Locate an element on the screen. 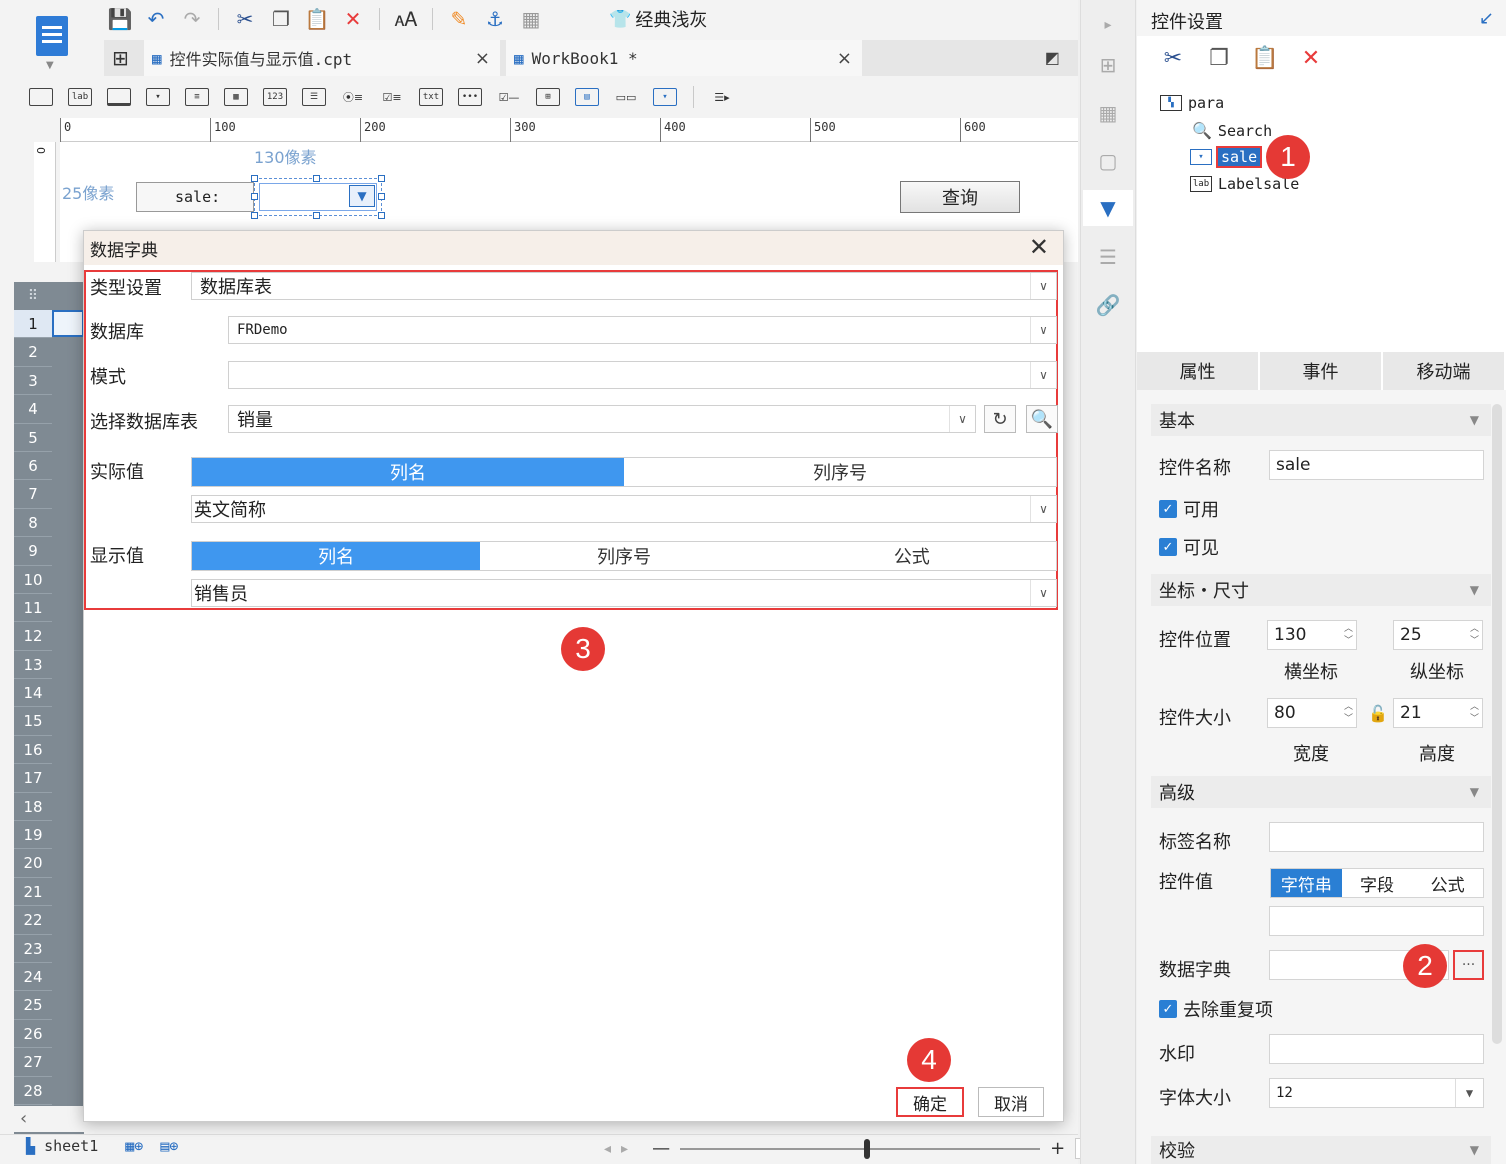  tag-name-input is located at coordinates (1376, 837).